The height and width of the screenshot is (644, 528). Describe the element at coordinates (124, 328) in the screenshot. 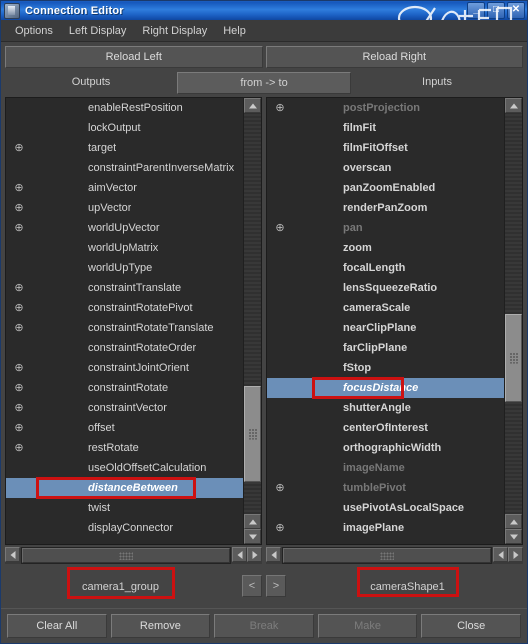

I see `list-item: ⊕ constraintRotateTranslate` at that location.